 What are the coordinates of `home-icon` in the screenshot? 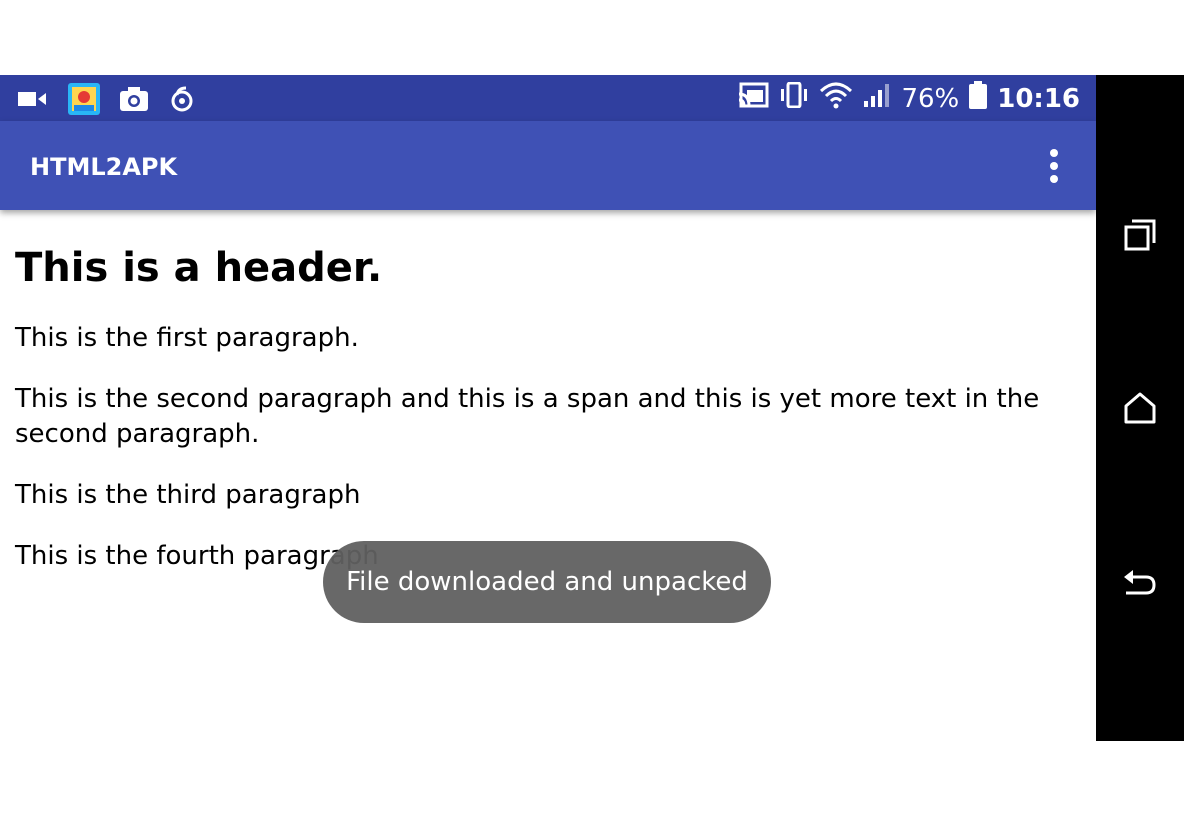 It's located at (1140, 408).